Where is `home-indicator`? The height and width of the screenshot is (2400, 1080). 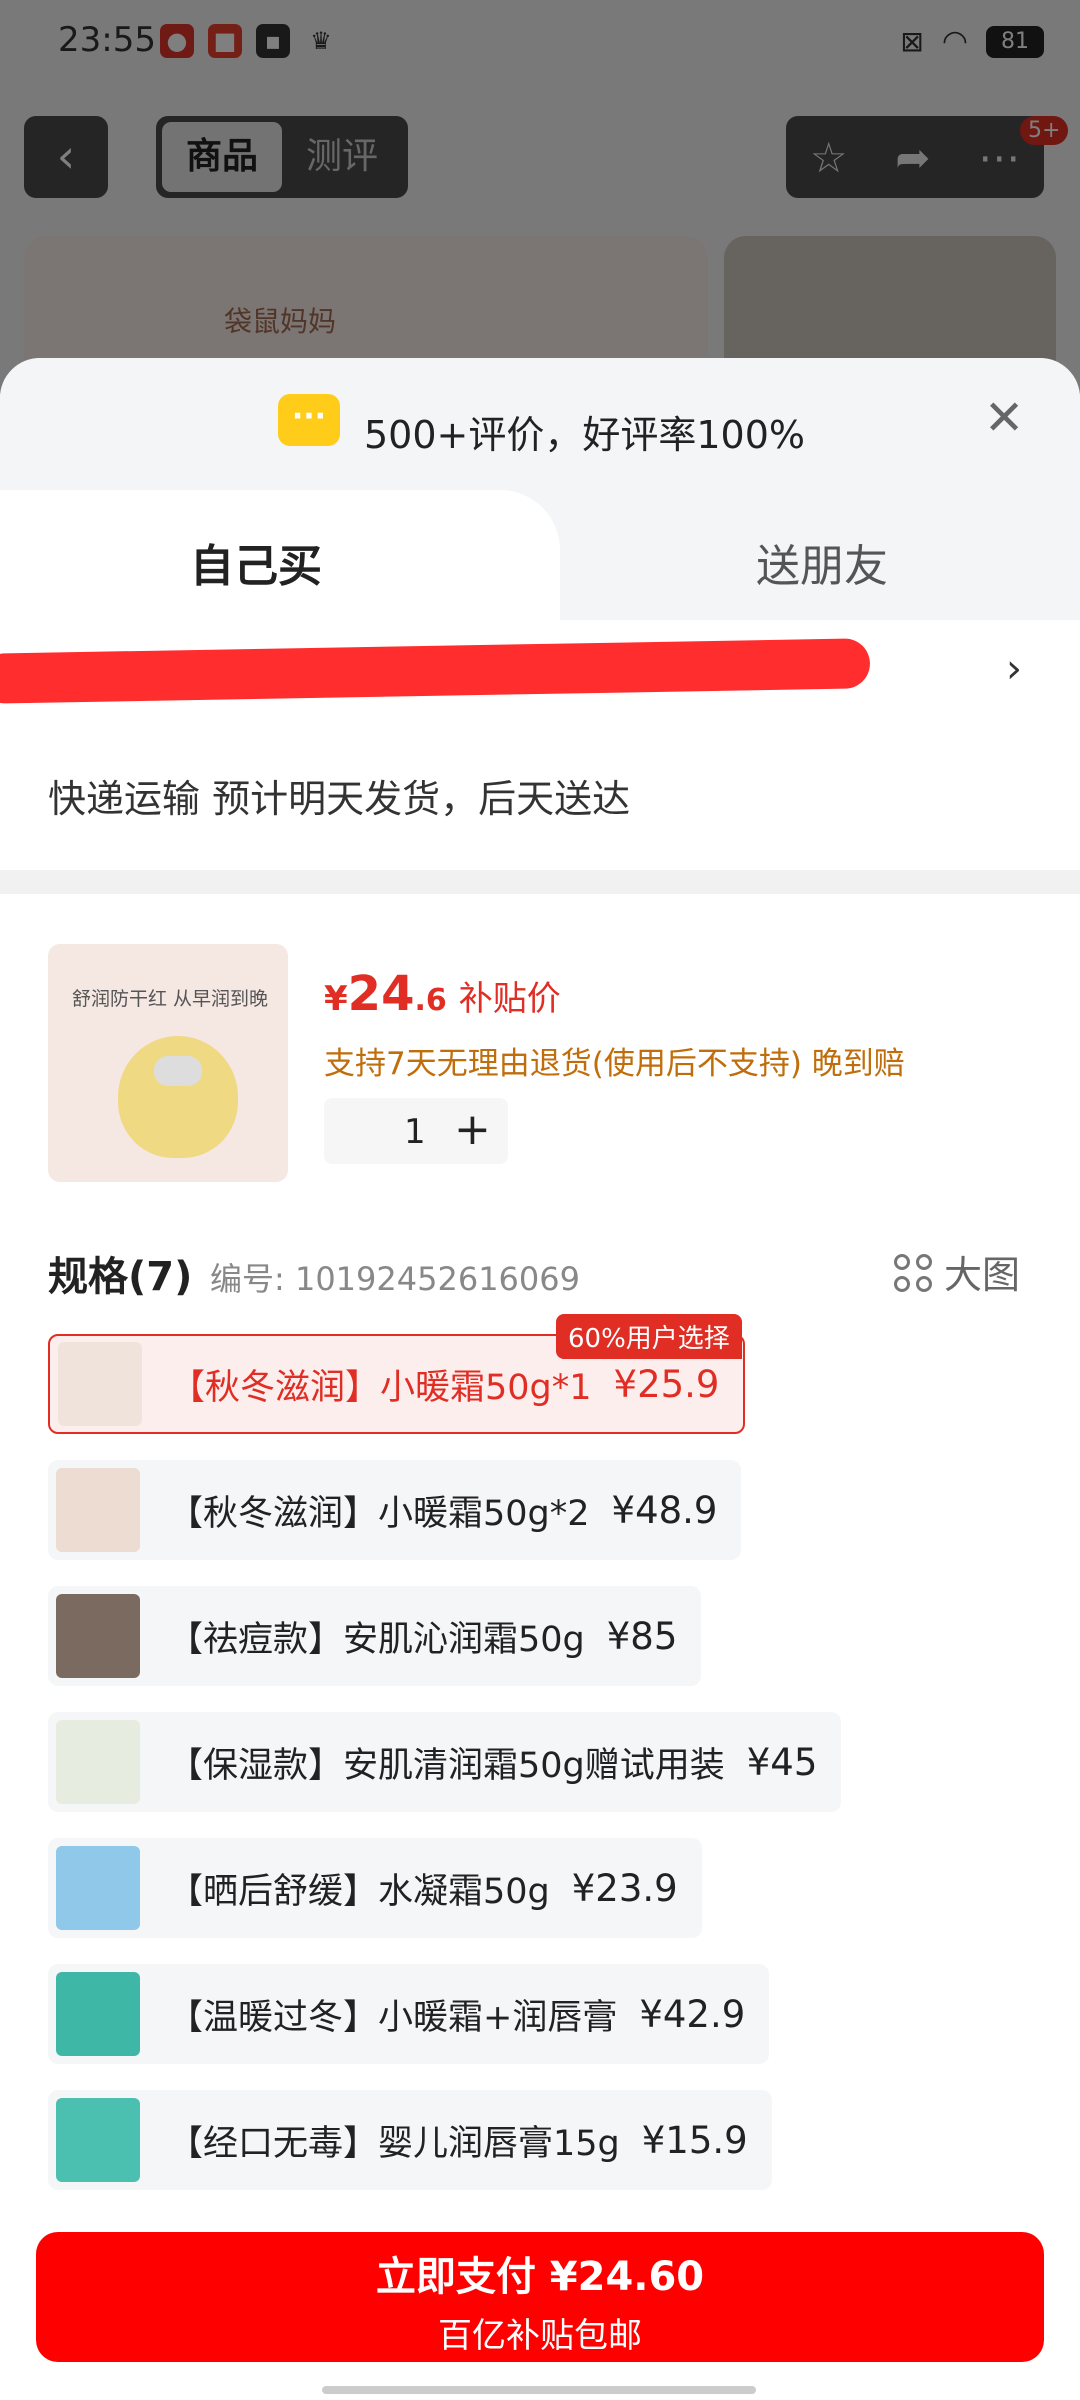 home-indicator is located at coordinates (539, 2390).